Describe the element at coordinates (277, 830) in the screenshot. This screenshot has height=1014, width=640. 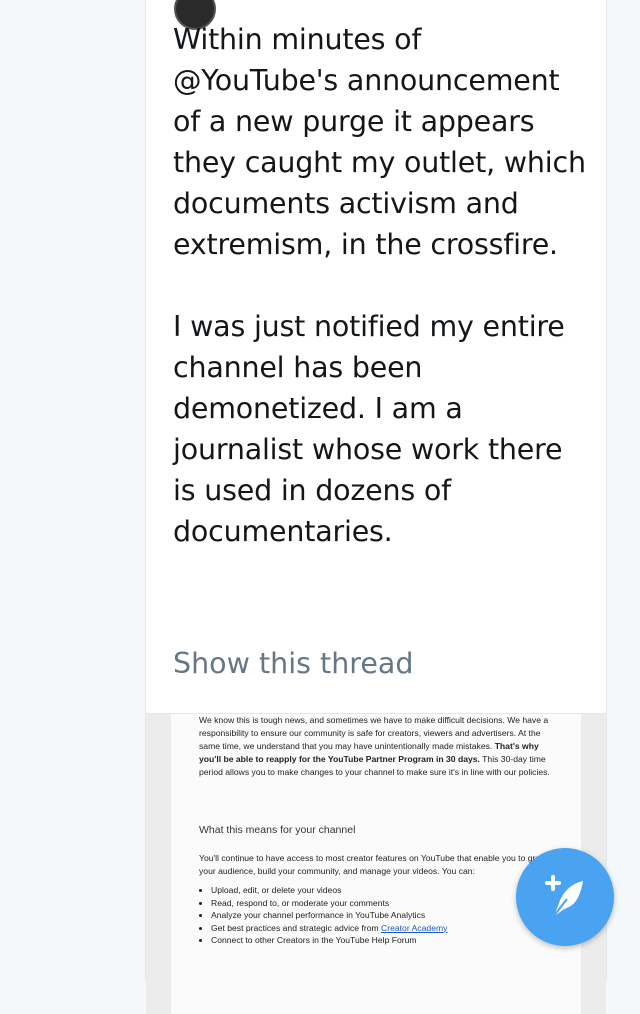
I see `email-heading: What this means for your channel` at that location.